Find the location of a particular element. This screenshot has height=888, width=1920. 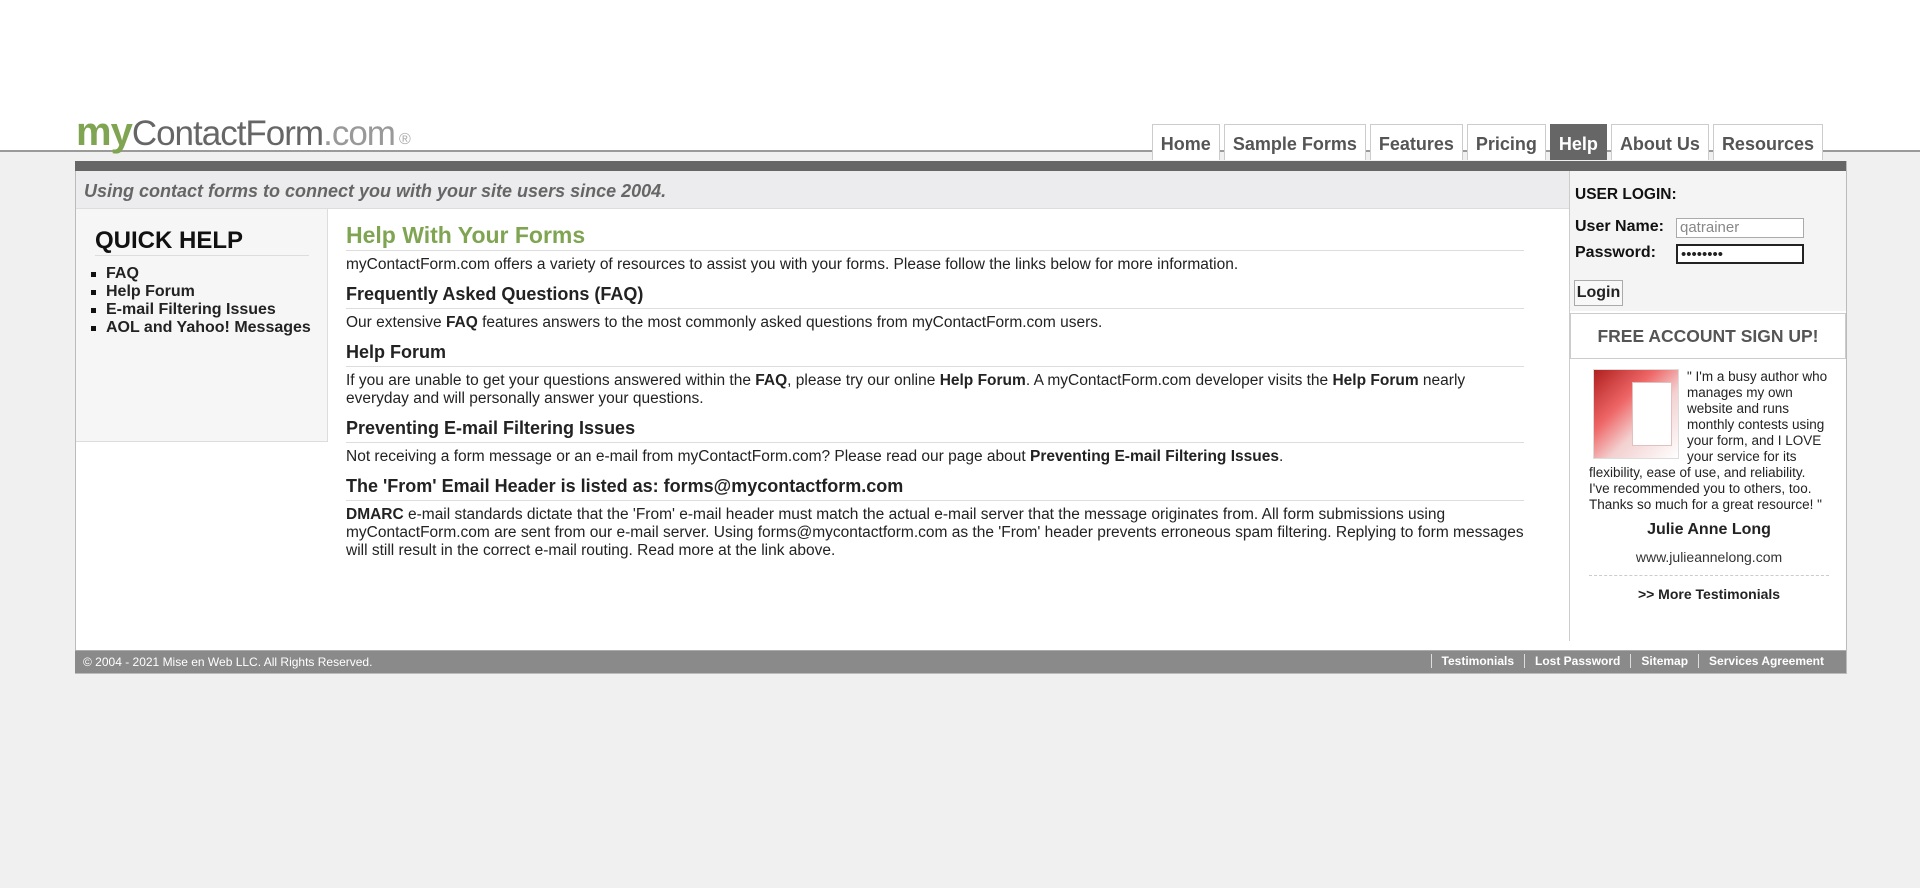

password-label: Password: is located at coordinates (1615, 252).